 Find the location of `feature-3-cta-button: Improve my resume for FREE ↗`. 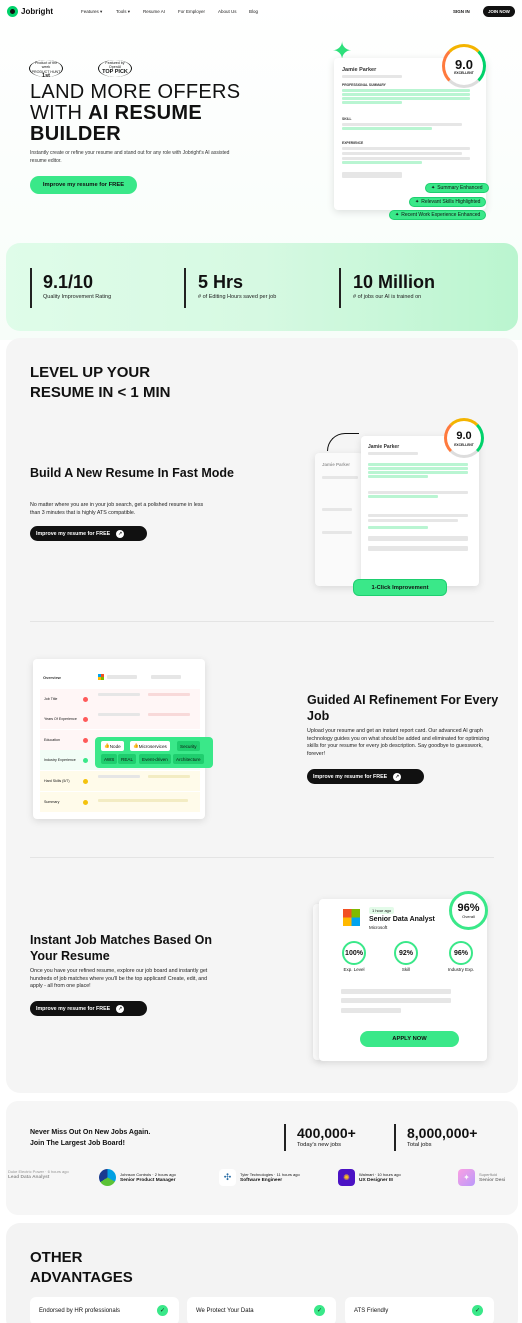

feature-3-cta-button: Improve my resume for FREE ↗ is located at coordinates (88, 1008).